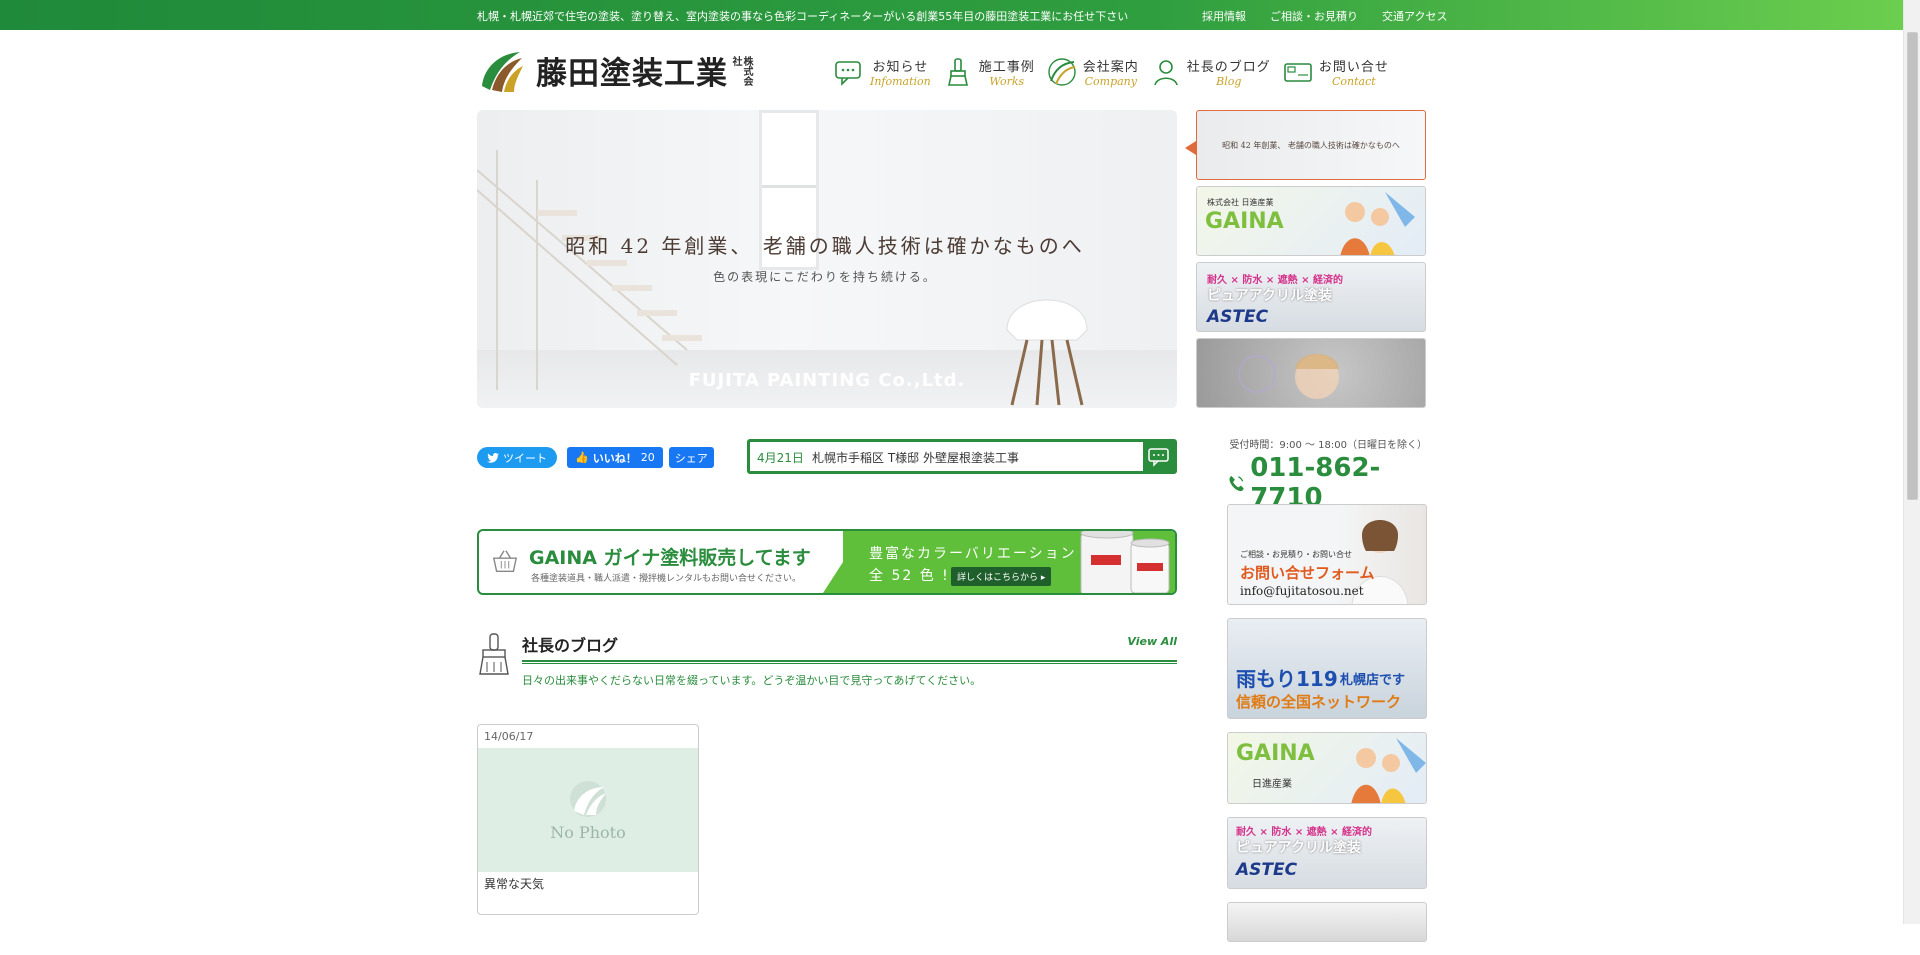 Image resolution: width=1920 pixels, height=955 pixels. I want to click on nav-info: お知らせ Infomation, so click(882, 72).